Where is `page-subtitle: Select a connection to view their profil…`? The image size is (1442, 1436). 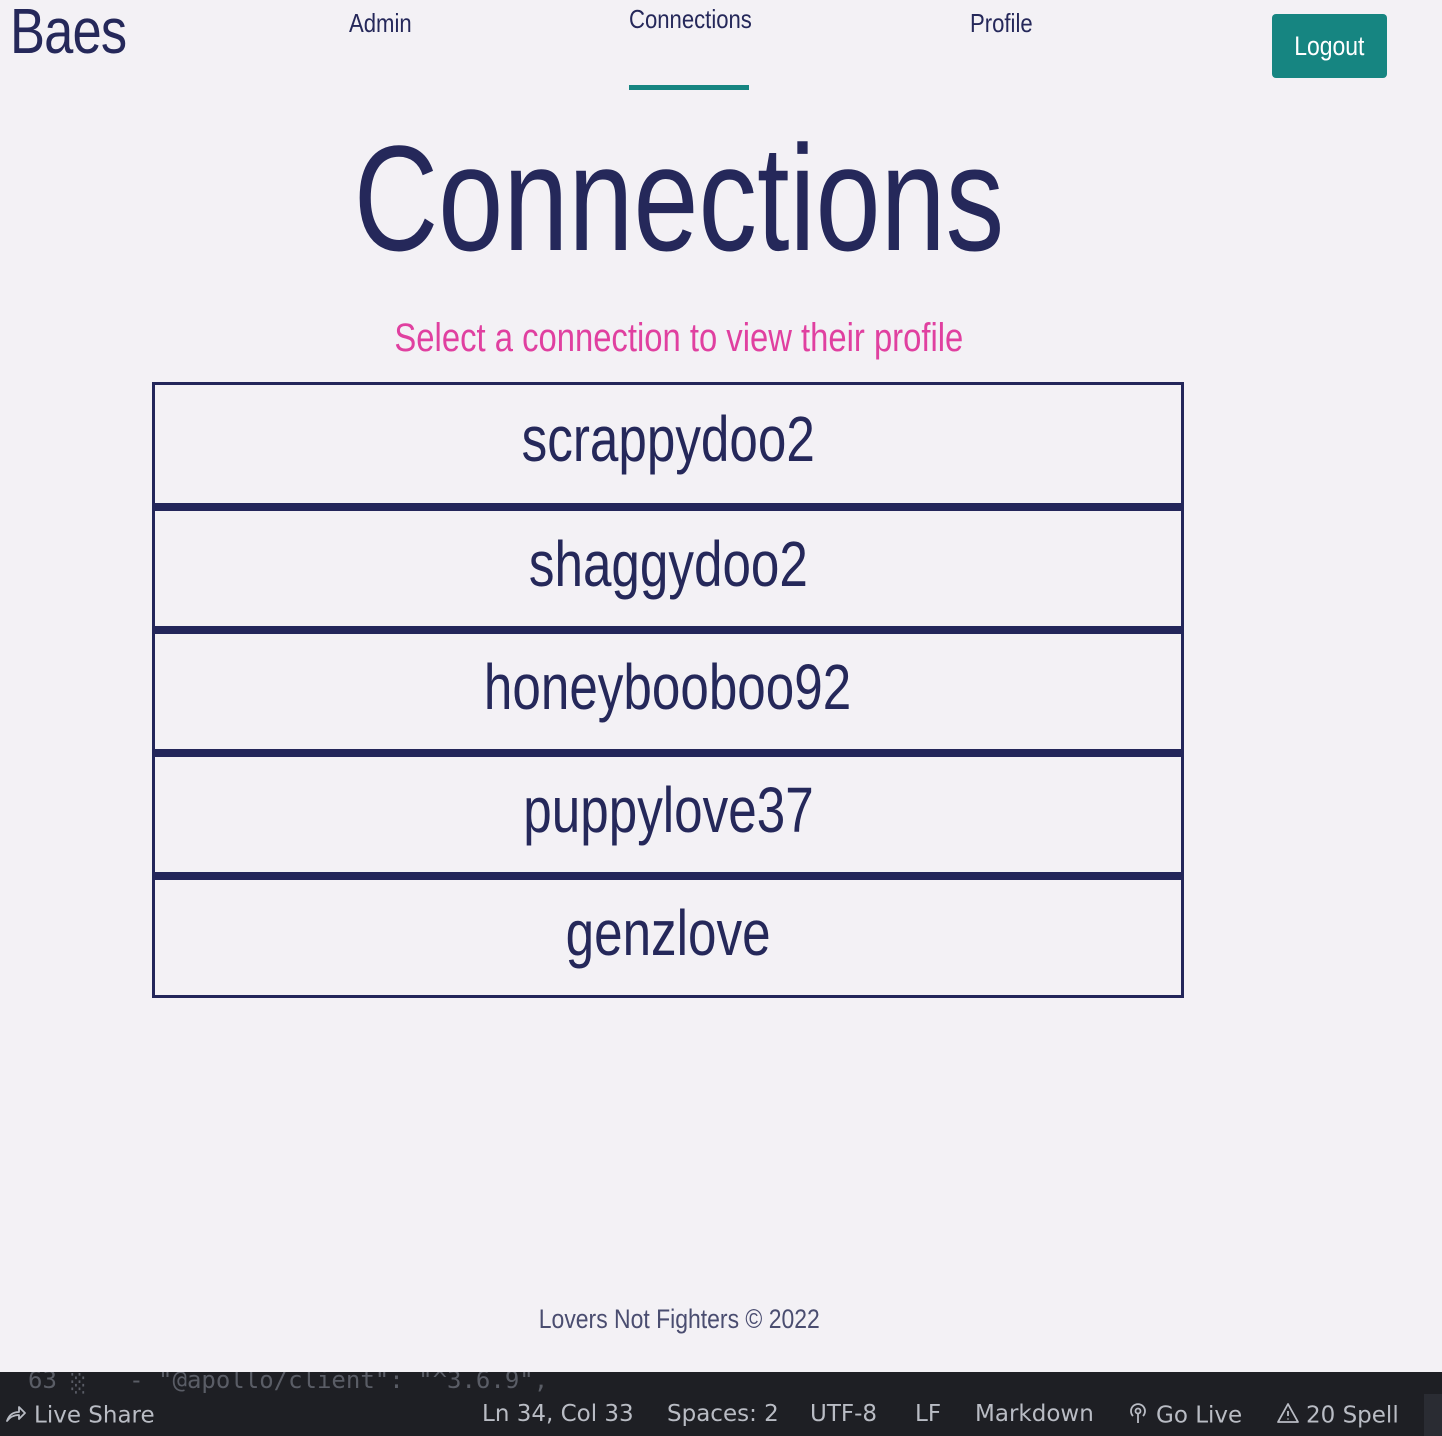
page-subtitle: Select a connection to view their profil… is located at coordinates (679, 338).